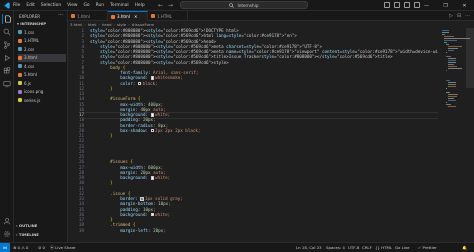 The height and width of the screenshot is (252, 474). I want to click on toggle-primary-sidebar-icon, so click(387, 5).